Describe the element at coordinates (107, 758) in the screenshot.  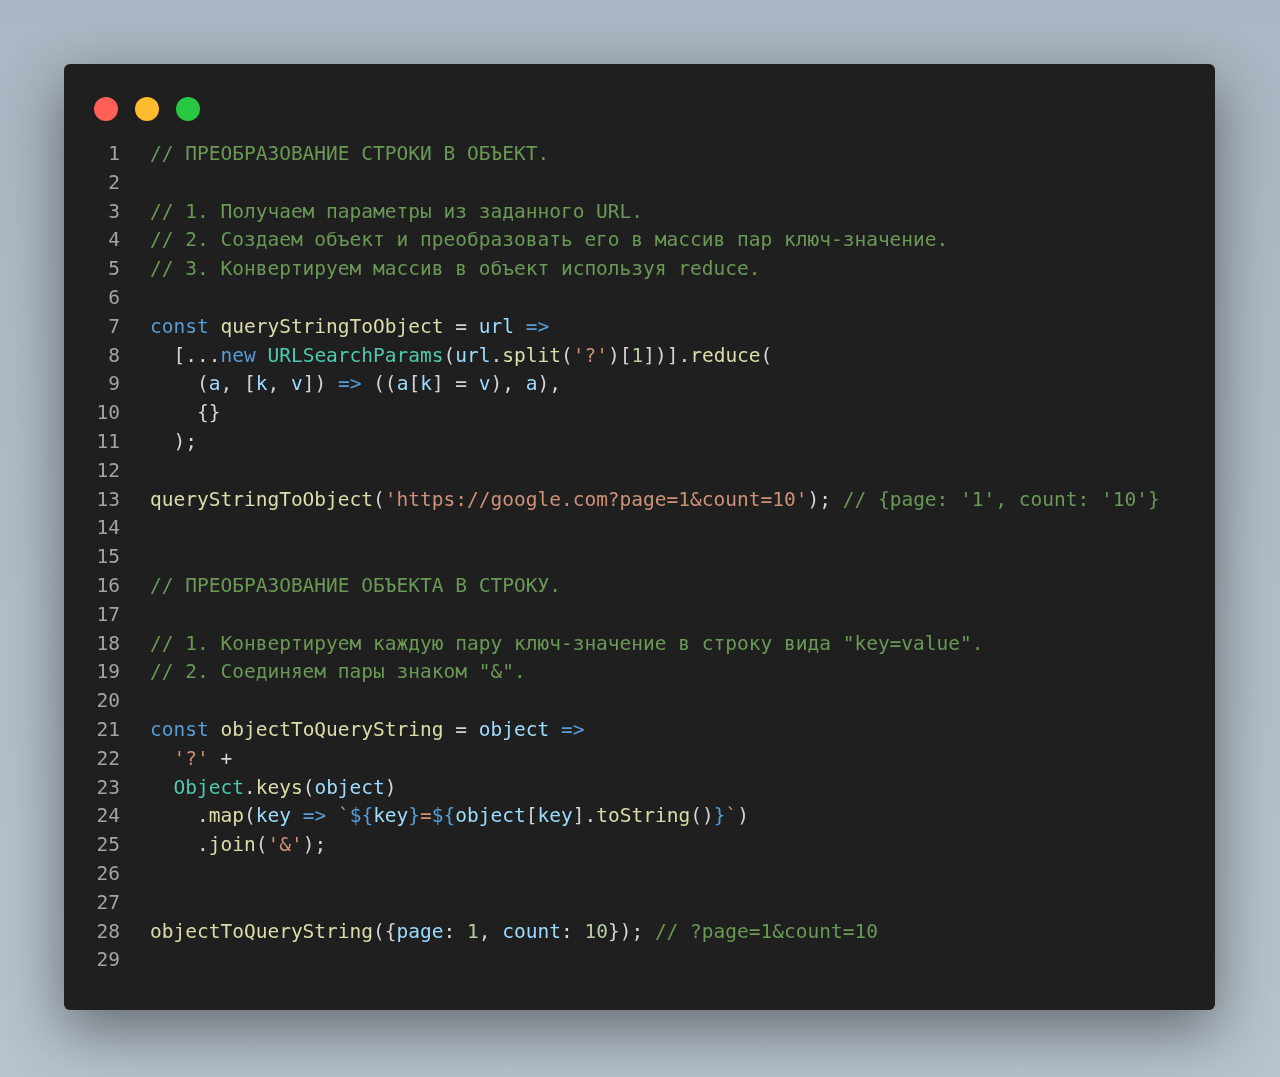
I see `line-number: 22` at that location.